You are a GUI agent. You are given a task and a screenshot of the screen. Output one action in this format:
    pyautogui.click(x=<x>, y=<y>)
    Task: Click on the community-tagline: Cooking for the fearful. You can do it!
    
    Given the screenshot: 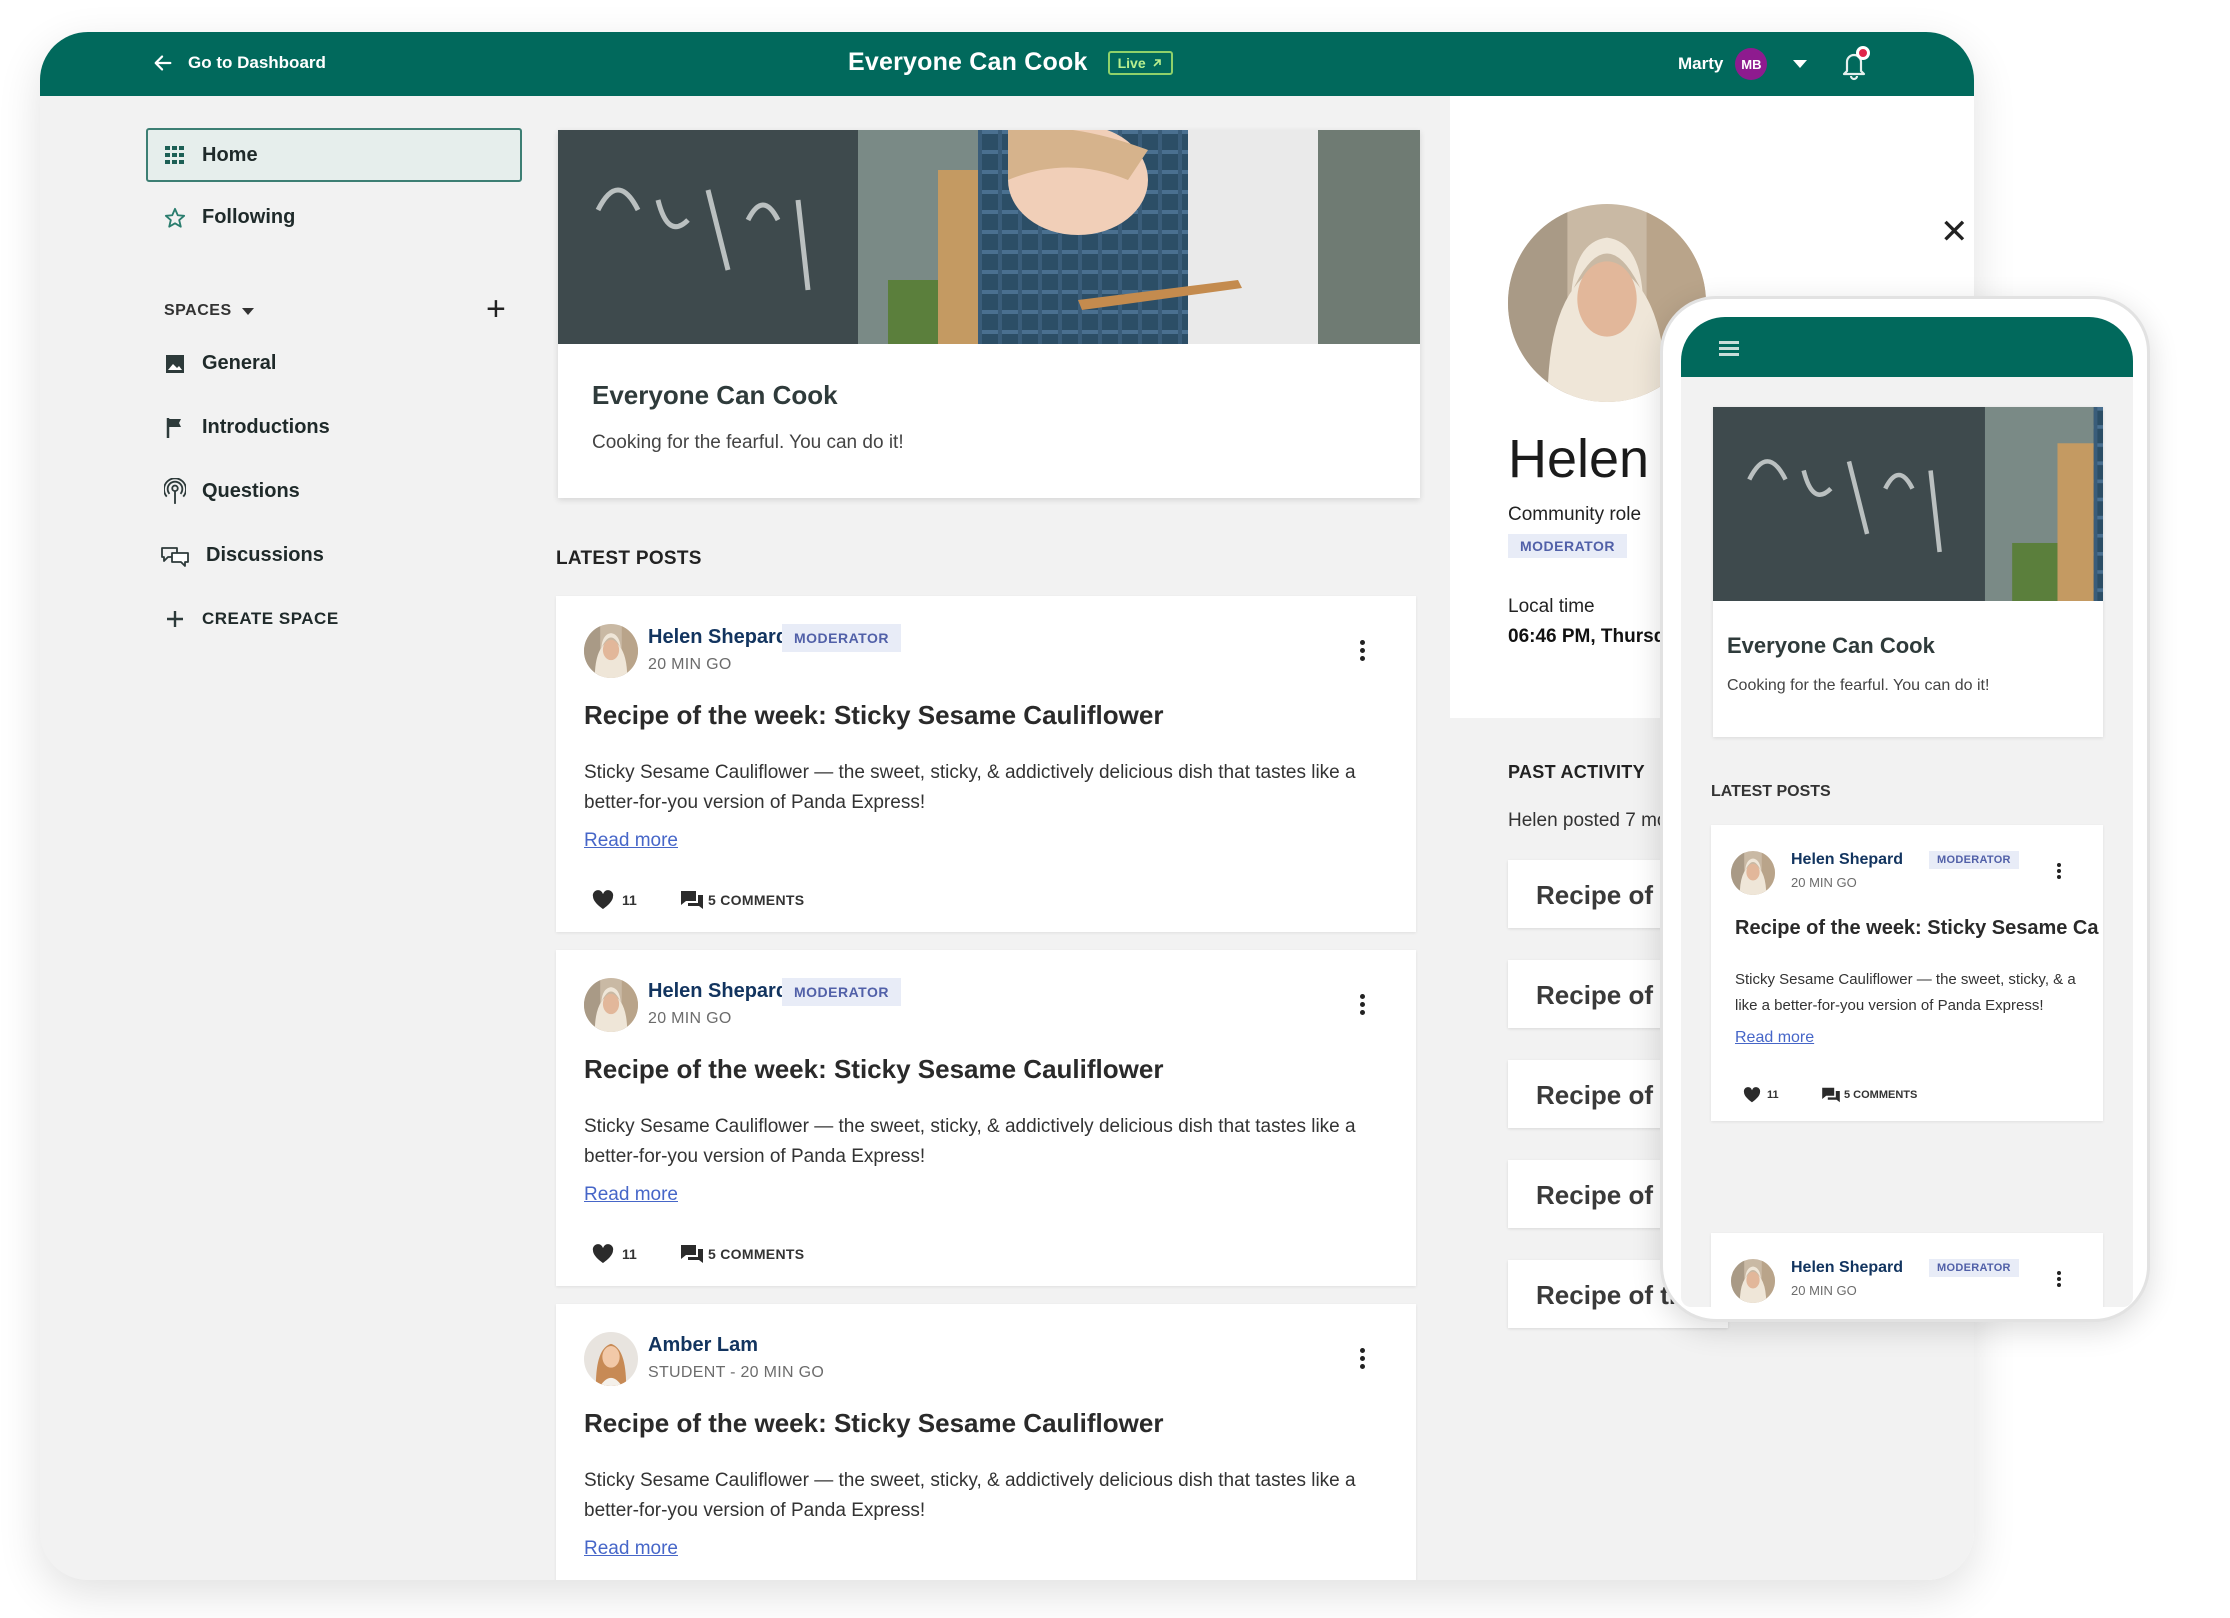 What is the action you would take?
    pyautogui.click(x=1858, y=685)
    